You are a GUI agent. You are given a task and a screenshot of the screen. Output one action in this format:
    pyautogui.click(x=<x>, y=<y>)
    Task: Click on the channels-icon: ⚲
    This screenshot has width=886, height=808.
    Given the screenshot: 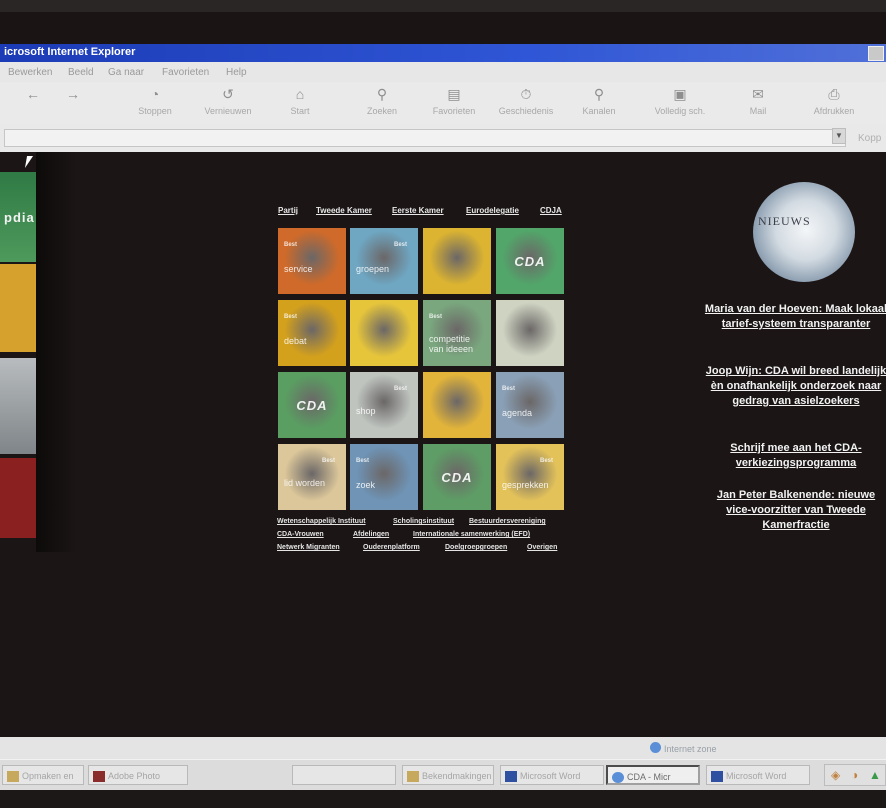 What is the action you would take?
    pyautogui.click(x=599, y=94)
    